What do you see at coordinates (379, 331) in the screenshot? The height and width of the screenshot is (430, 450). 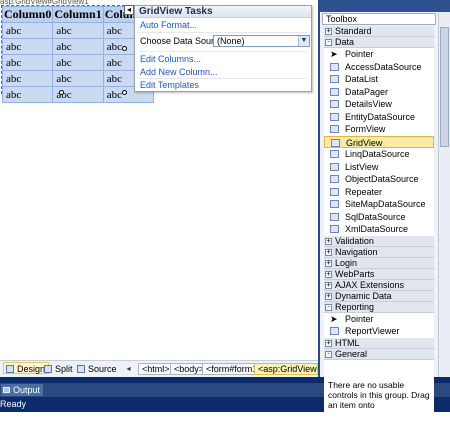 I see `toolbox-item-reportviewer: ReportViewer` at bounding box center [379, 331].